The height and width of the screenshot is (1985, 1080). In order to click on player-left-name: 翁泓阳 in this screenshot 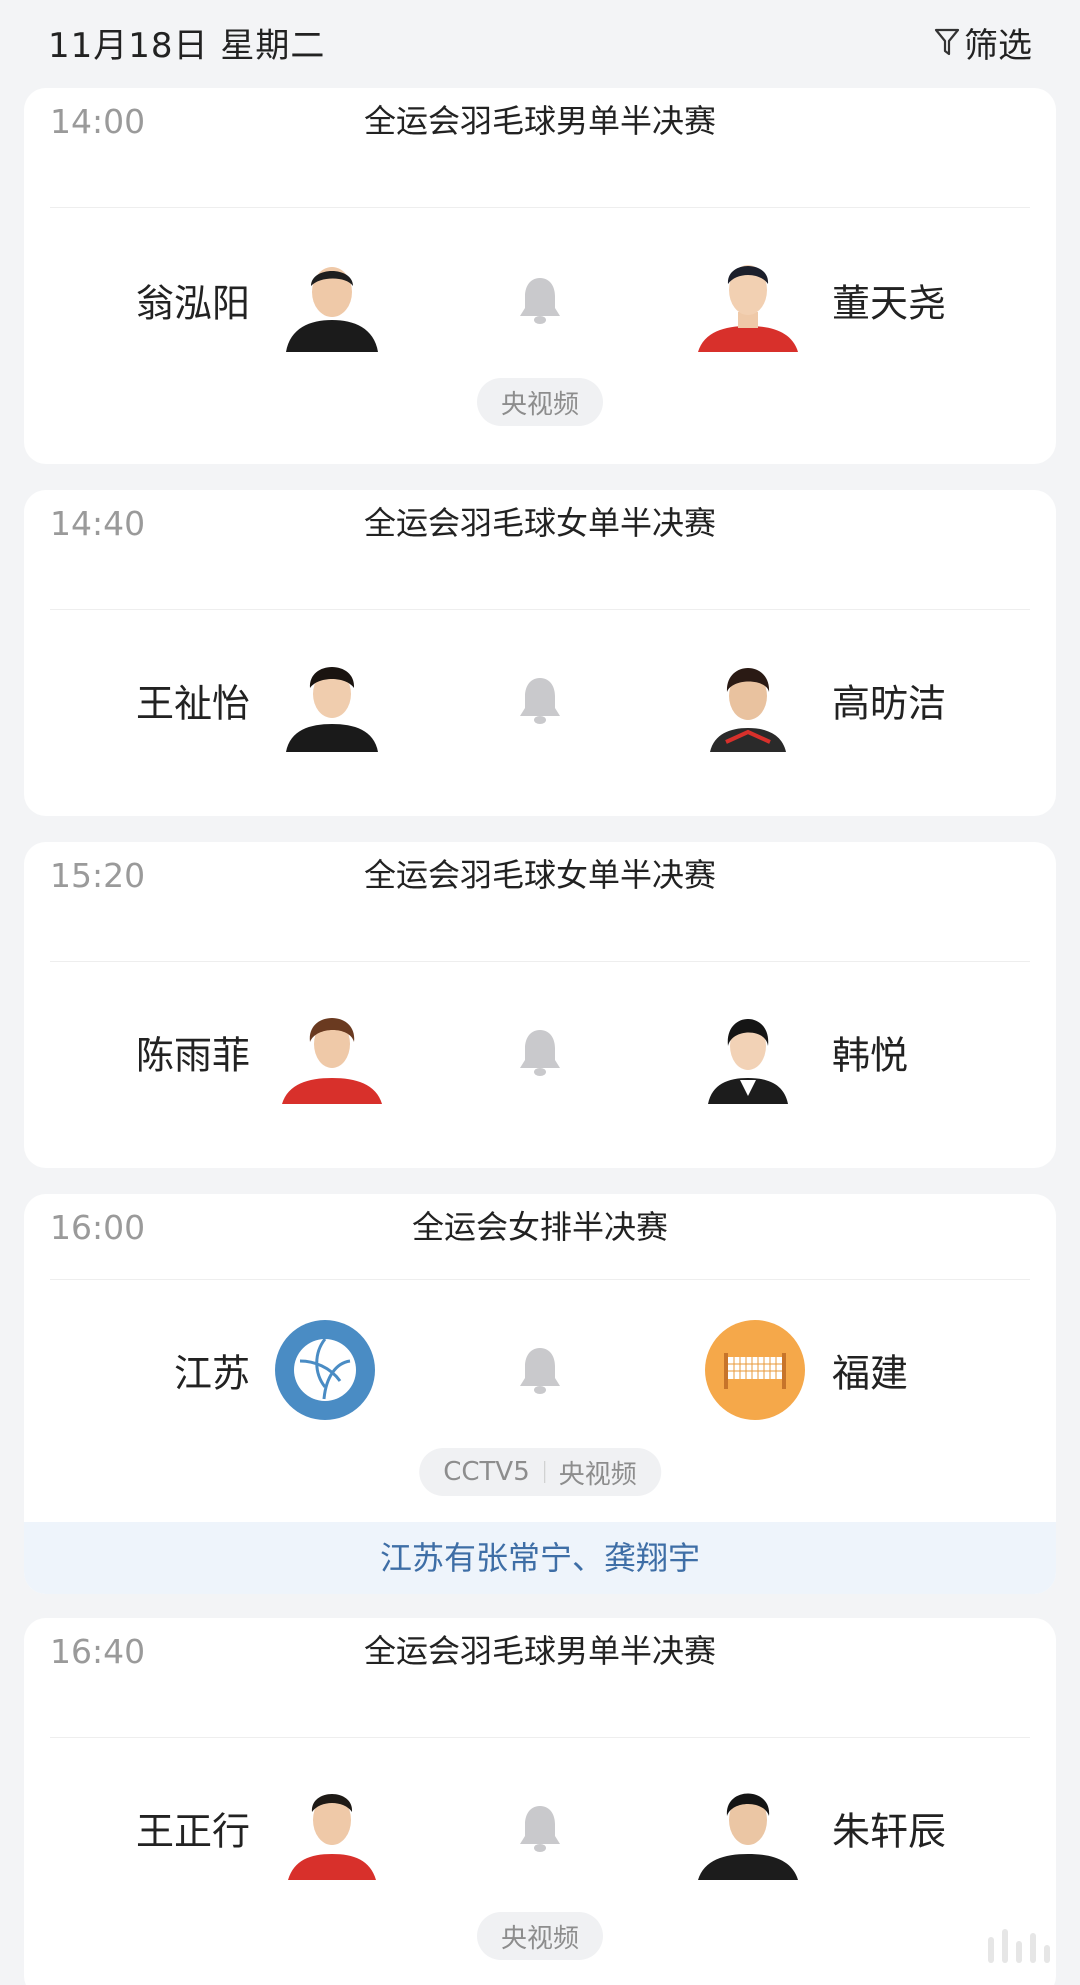, I will do `click(192, 303)`.